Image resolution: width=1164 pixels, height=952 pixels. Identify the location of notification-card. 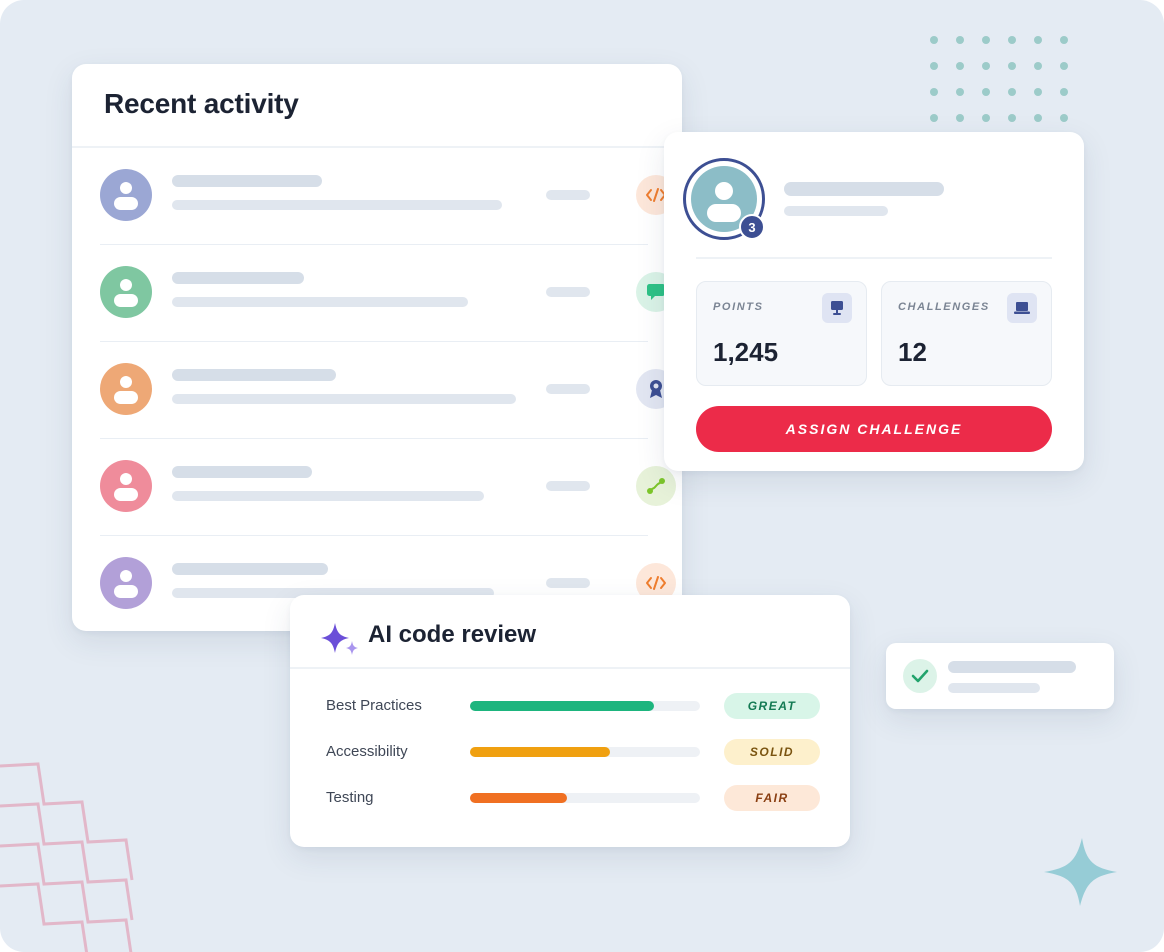
(1000, 676).